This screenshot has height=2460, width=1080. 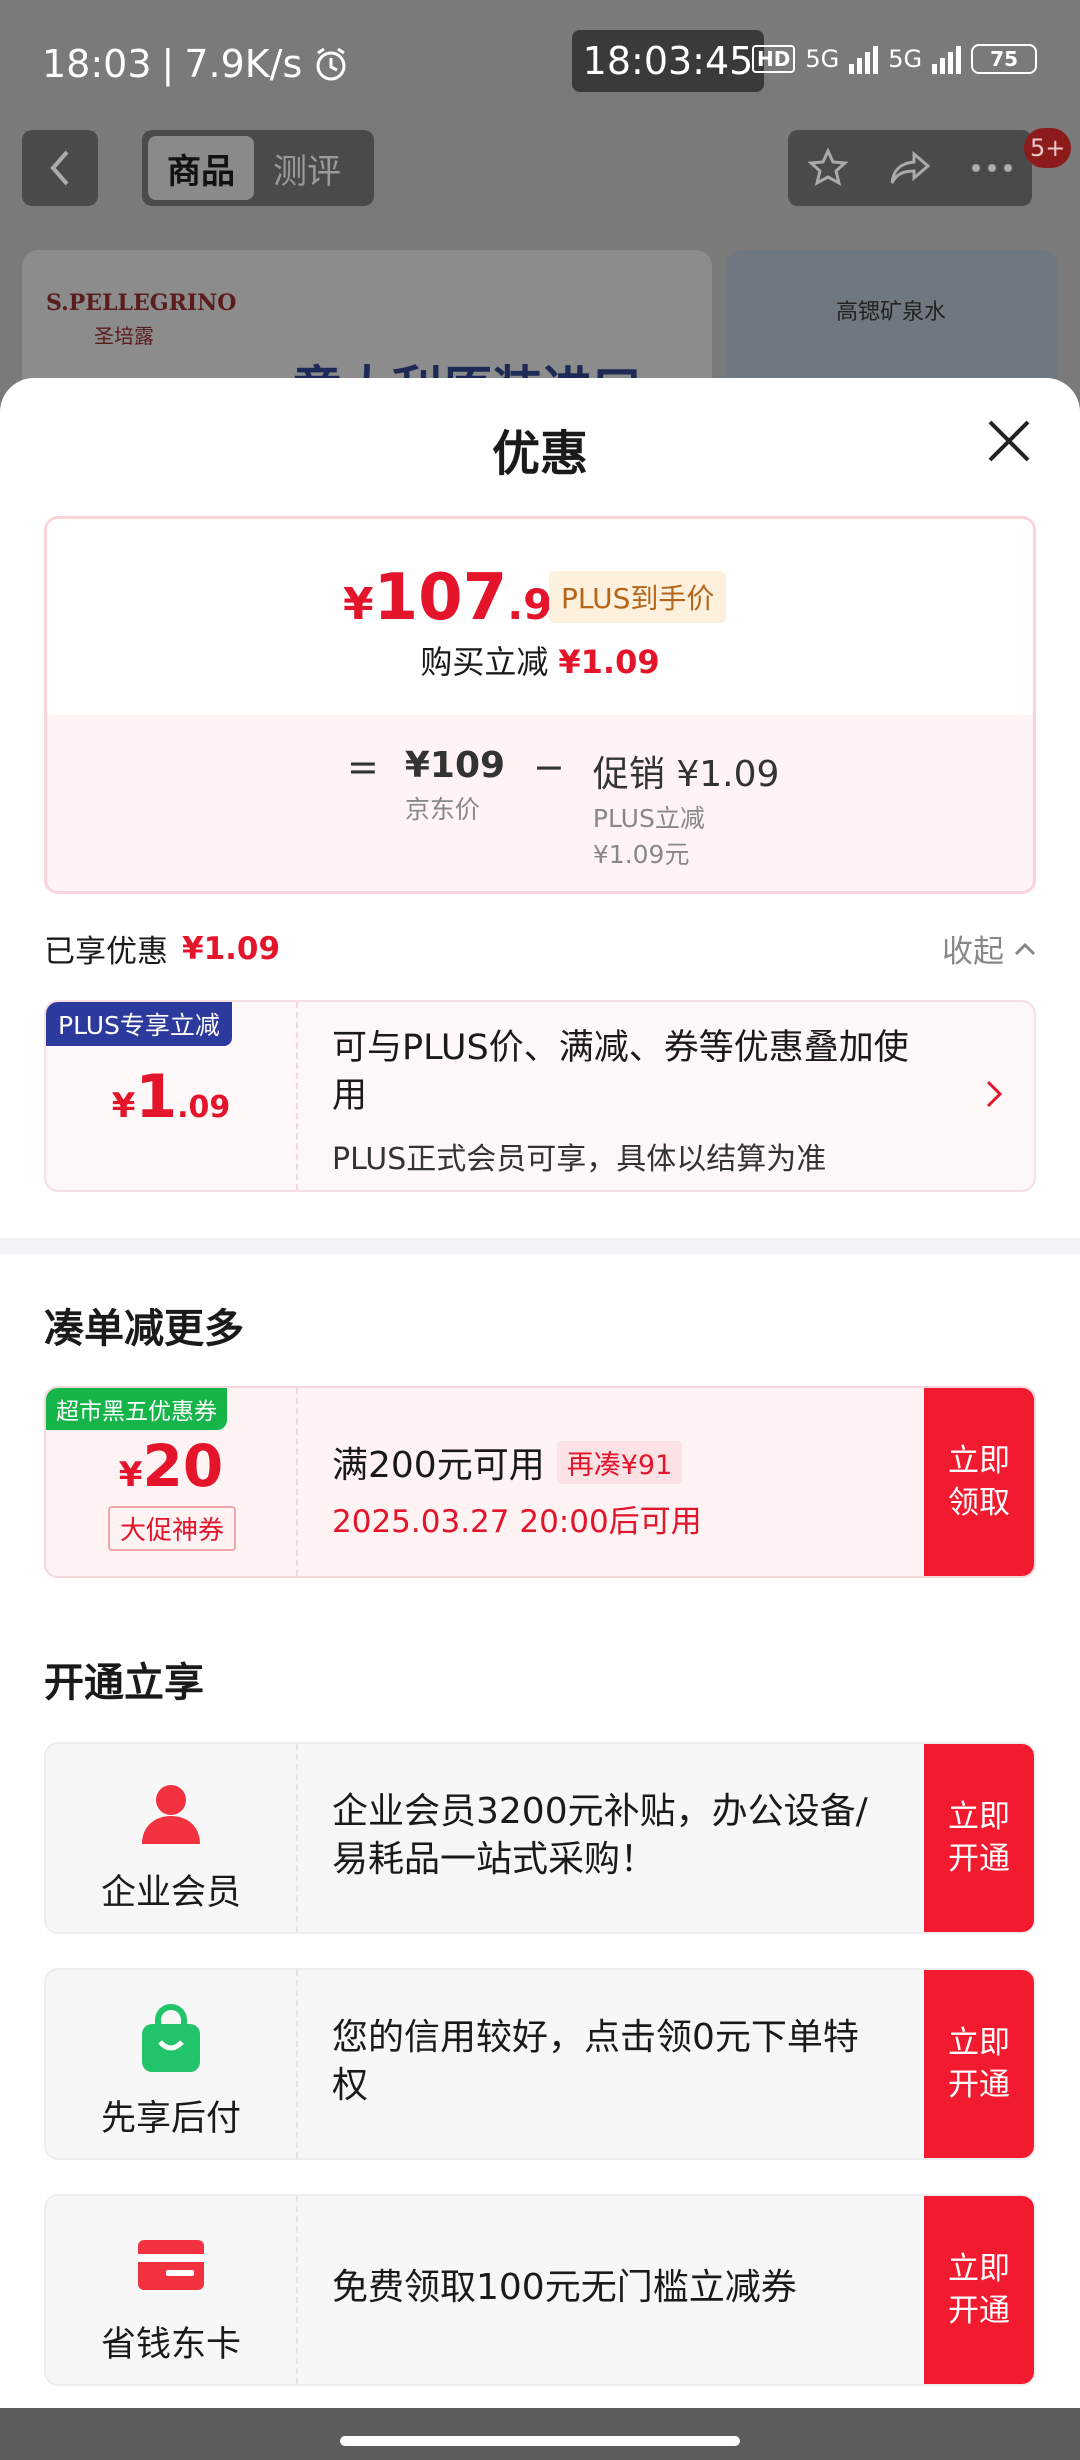 What do you see at coordinates (171, 1814) in the screenshot?
I see `person-icon` at bounding box center [171, 1814].